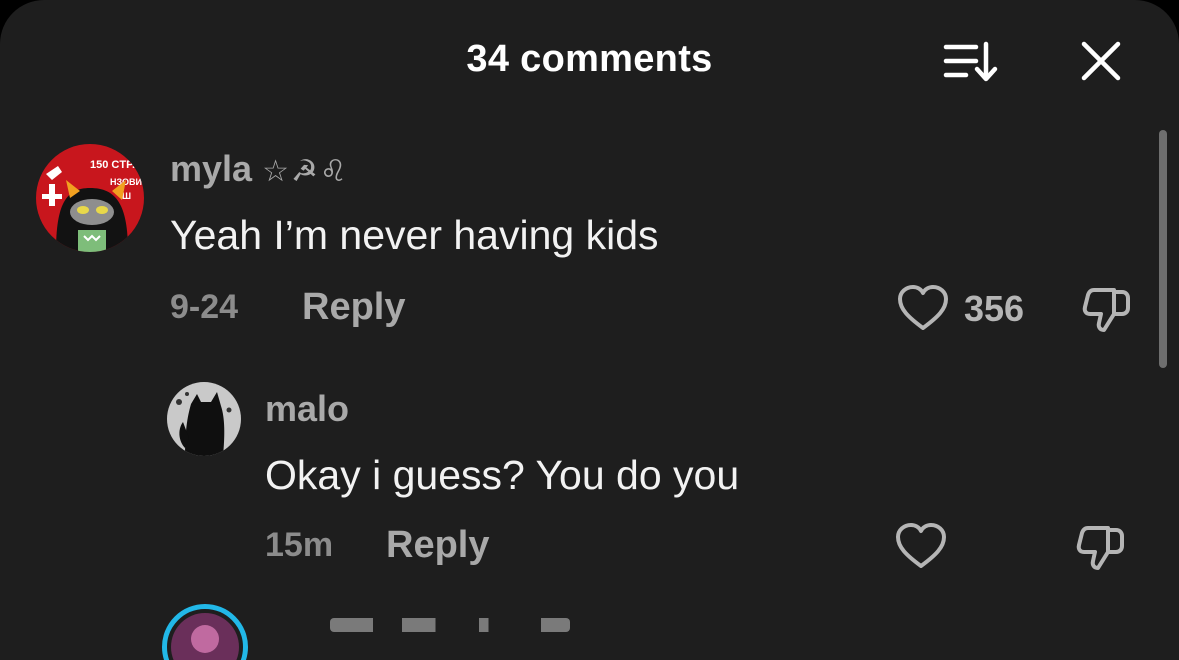 The height and width of the screenshot is (660, 1179). What do you see at coordinates (994, 308) in the screenshot?
I see `like-count: 356` at bounding box center [994, 308].